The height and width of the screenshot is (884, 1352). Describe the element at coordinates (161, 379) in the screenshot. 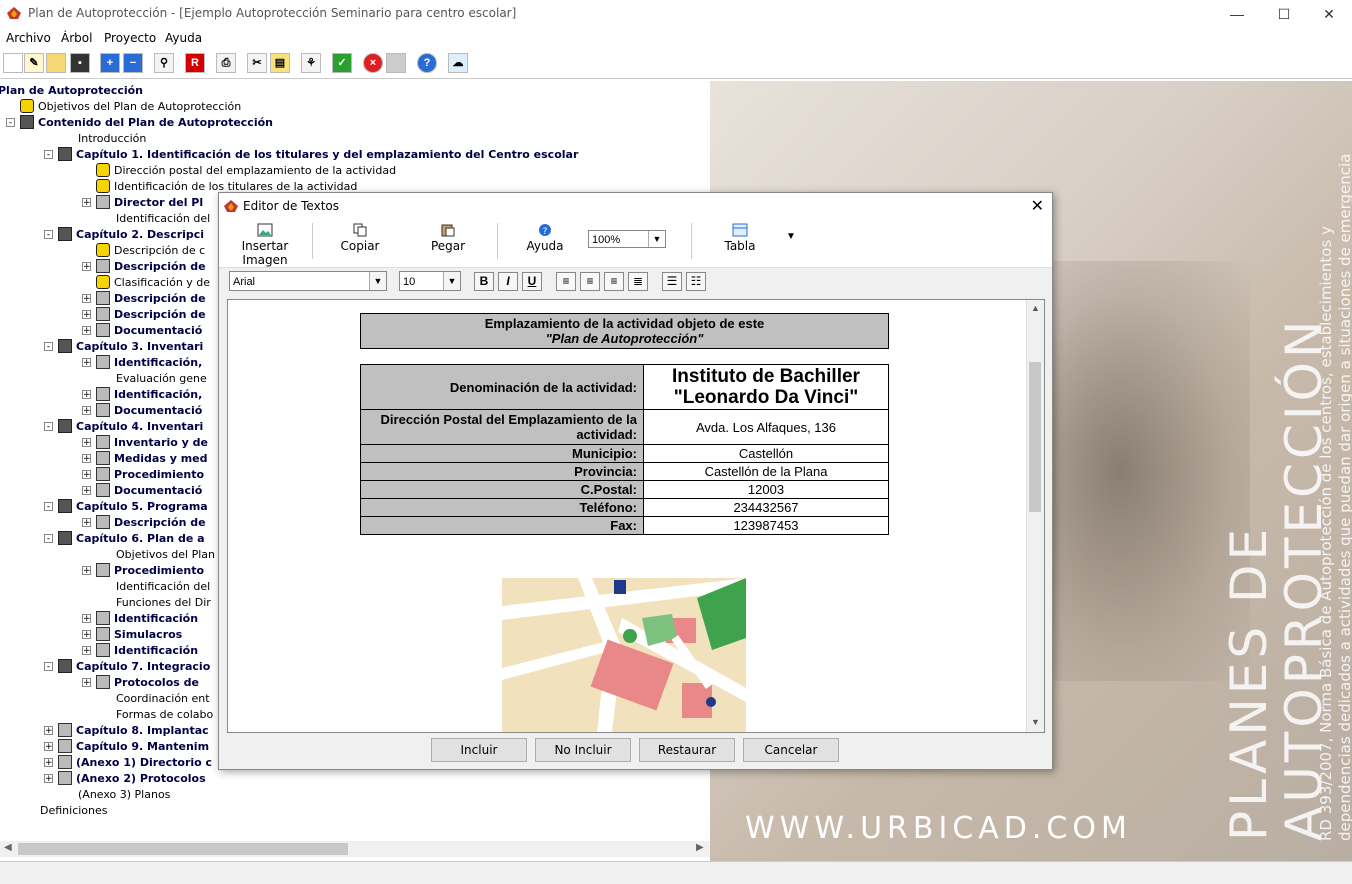

I see `tree-item: Evaluación gene` at that location.